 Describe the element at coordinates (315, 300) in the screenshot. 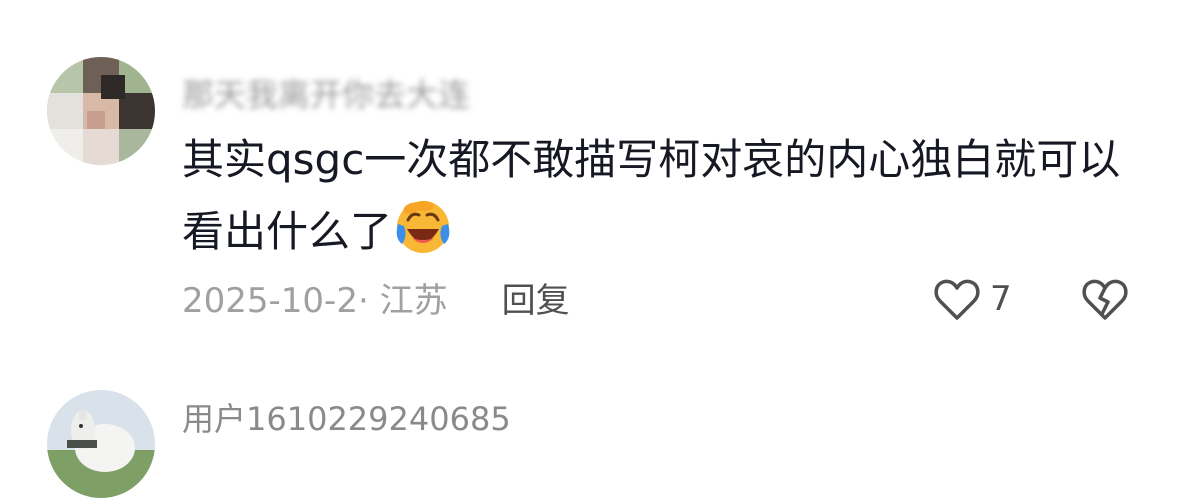

I see `date-location: 2025-10-2· 江苏` at that location.